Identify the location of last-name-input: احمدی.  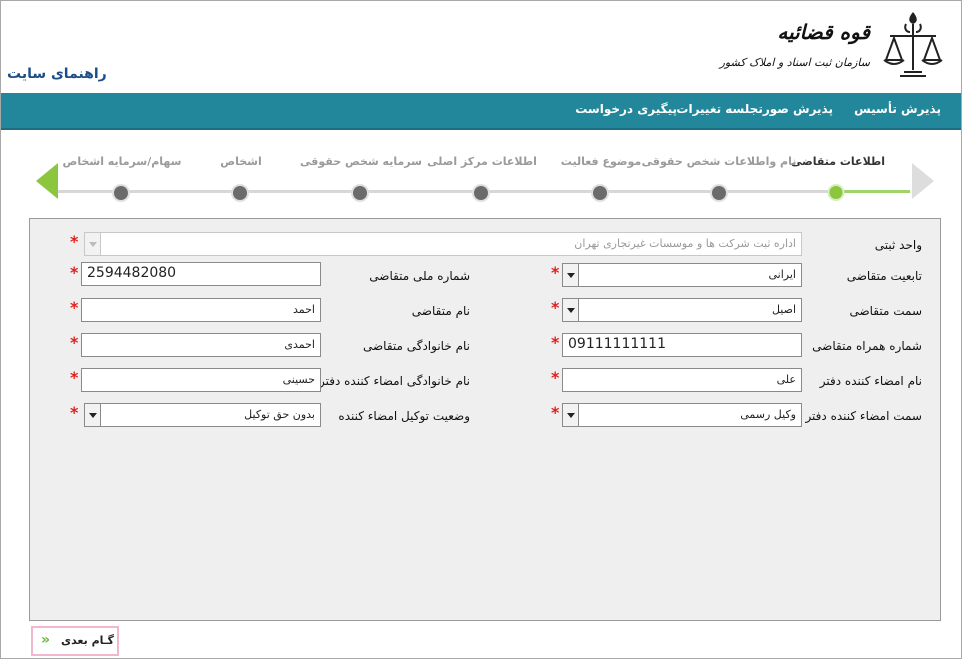
(201, 345).